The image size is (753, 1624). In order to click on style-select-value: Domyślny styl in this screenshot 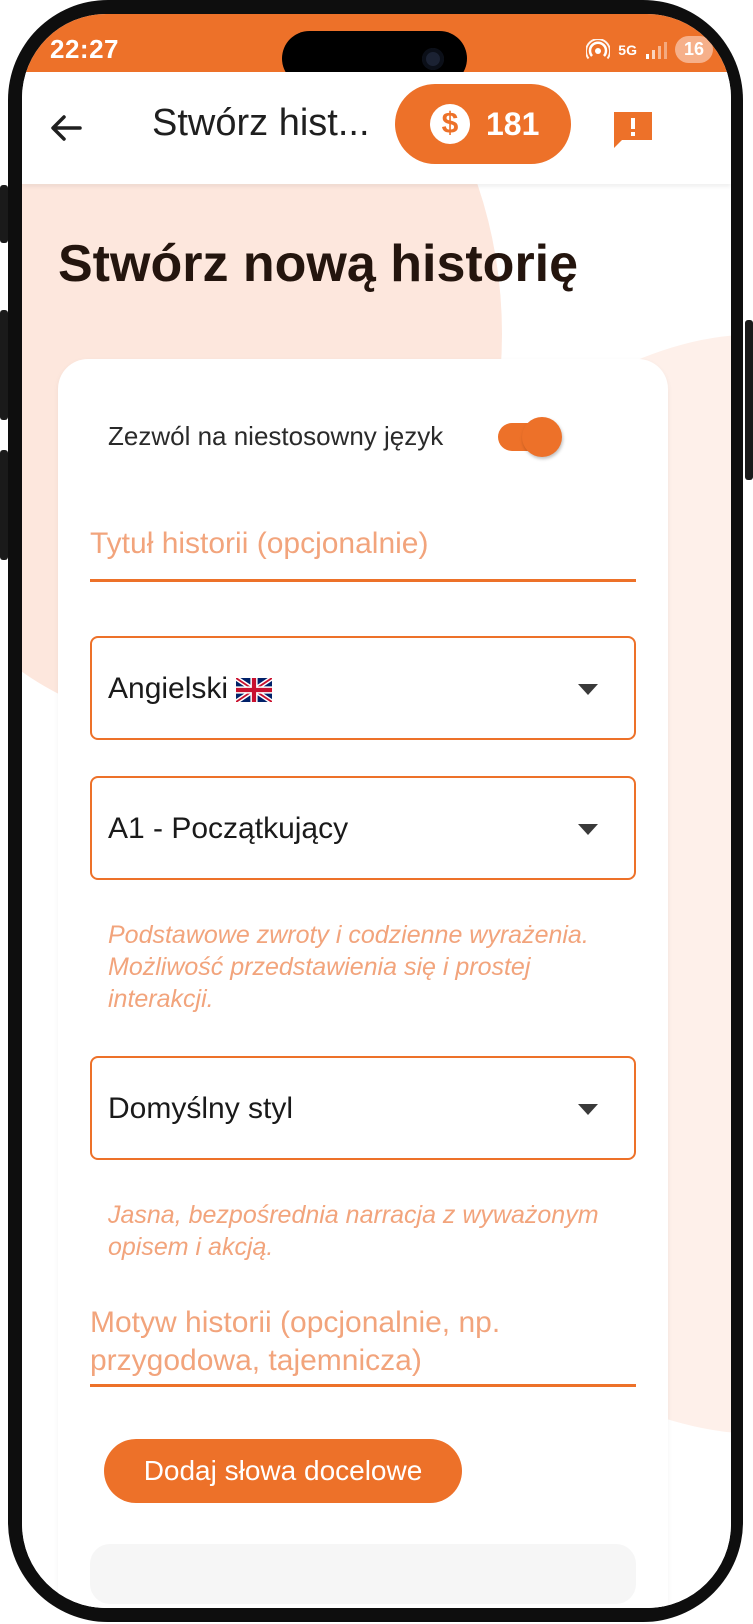, I will do `click(201, 1108)`.